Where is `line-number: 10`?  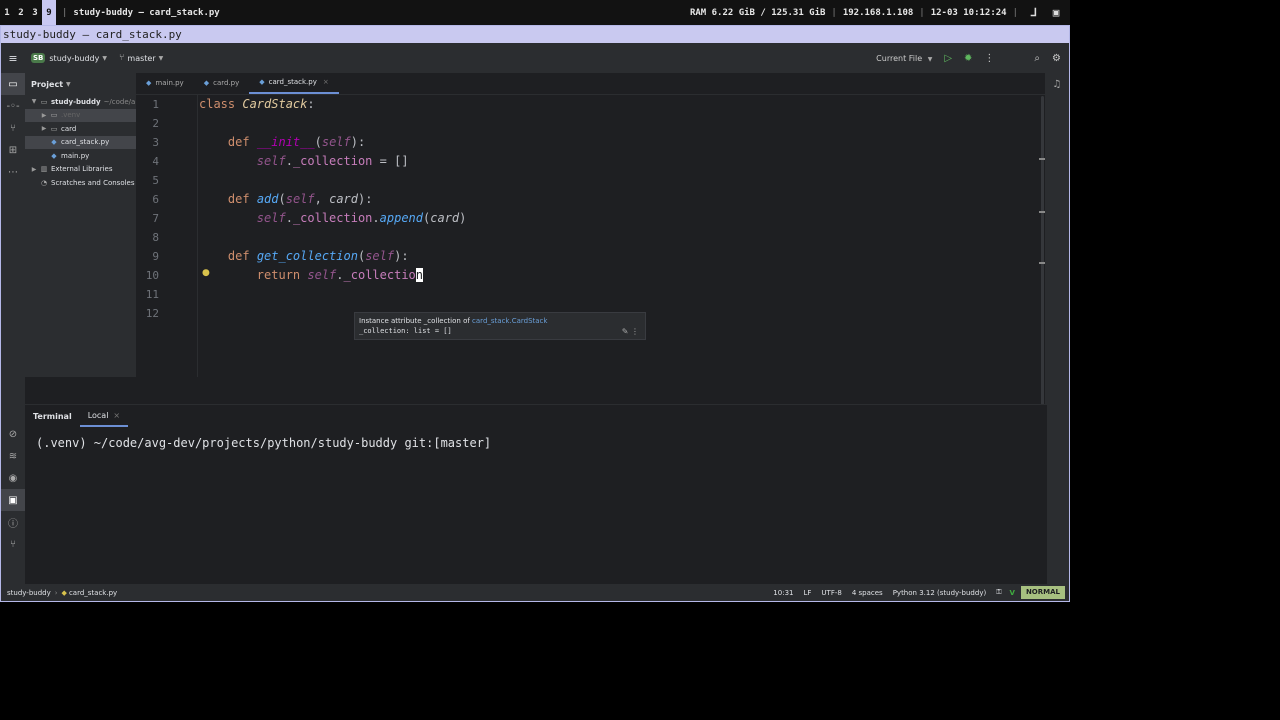
line-number: 10 is located at coordinates (152, 275).